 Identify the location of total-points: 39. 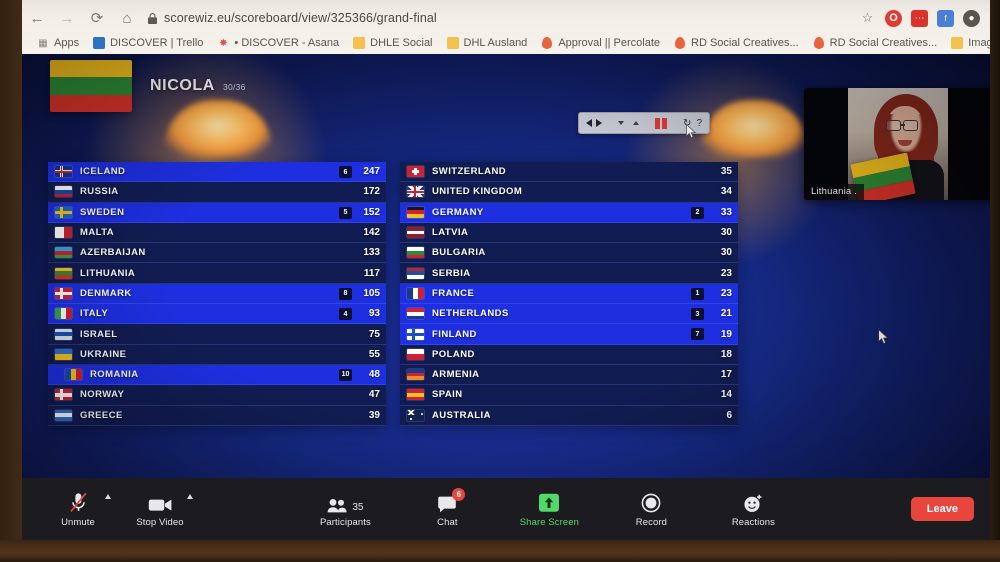
(374, 415).